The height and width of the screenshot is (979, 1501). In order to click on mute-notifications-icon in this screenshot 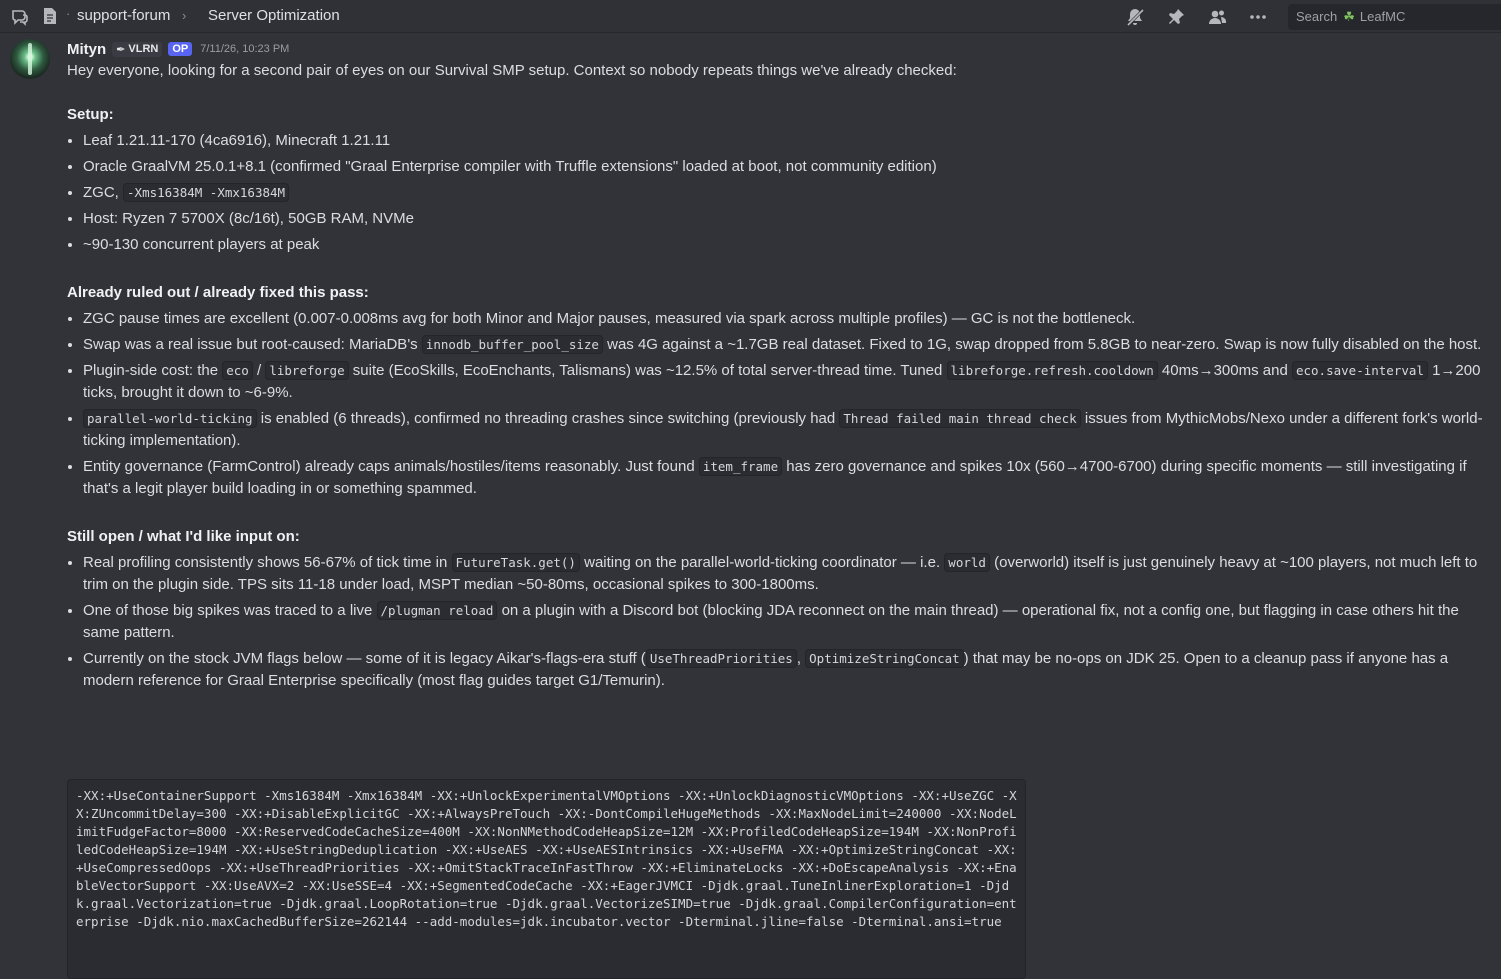, I will do `click(1135, 17)`.